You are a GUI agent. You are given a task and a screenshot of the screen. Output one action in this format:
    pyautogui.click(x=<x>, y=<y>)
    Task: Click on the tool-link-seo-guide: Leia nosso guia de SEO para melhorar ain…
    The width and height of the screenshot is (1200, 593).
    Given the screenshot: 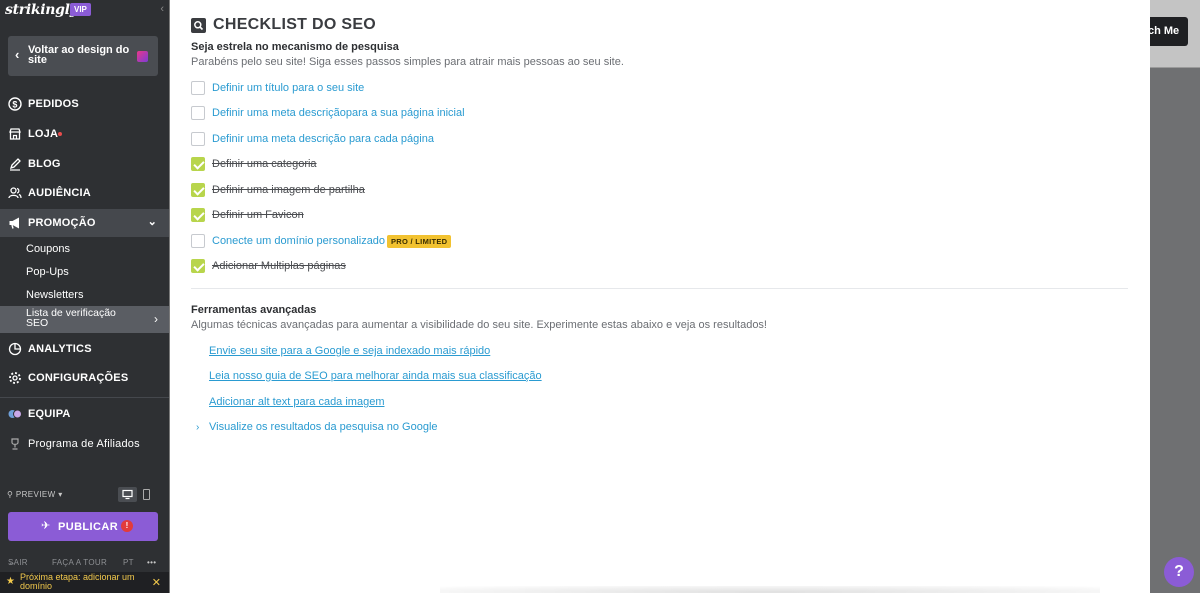 What is the action you would take?
    pyautogui.click(x=375, y=376)
    